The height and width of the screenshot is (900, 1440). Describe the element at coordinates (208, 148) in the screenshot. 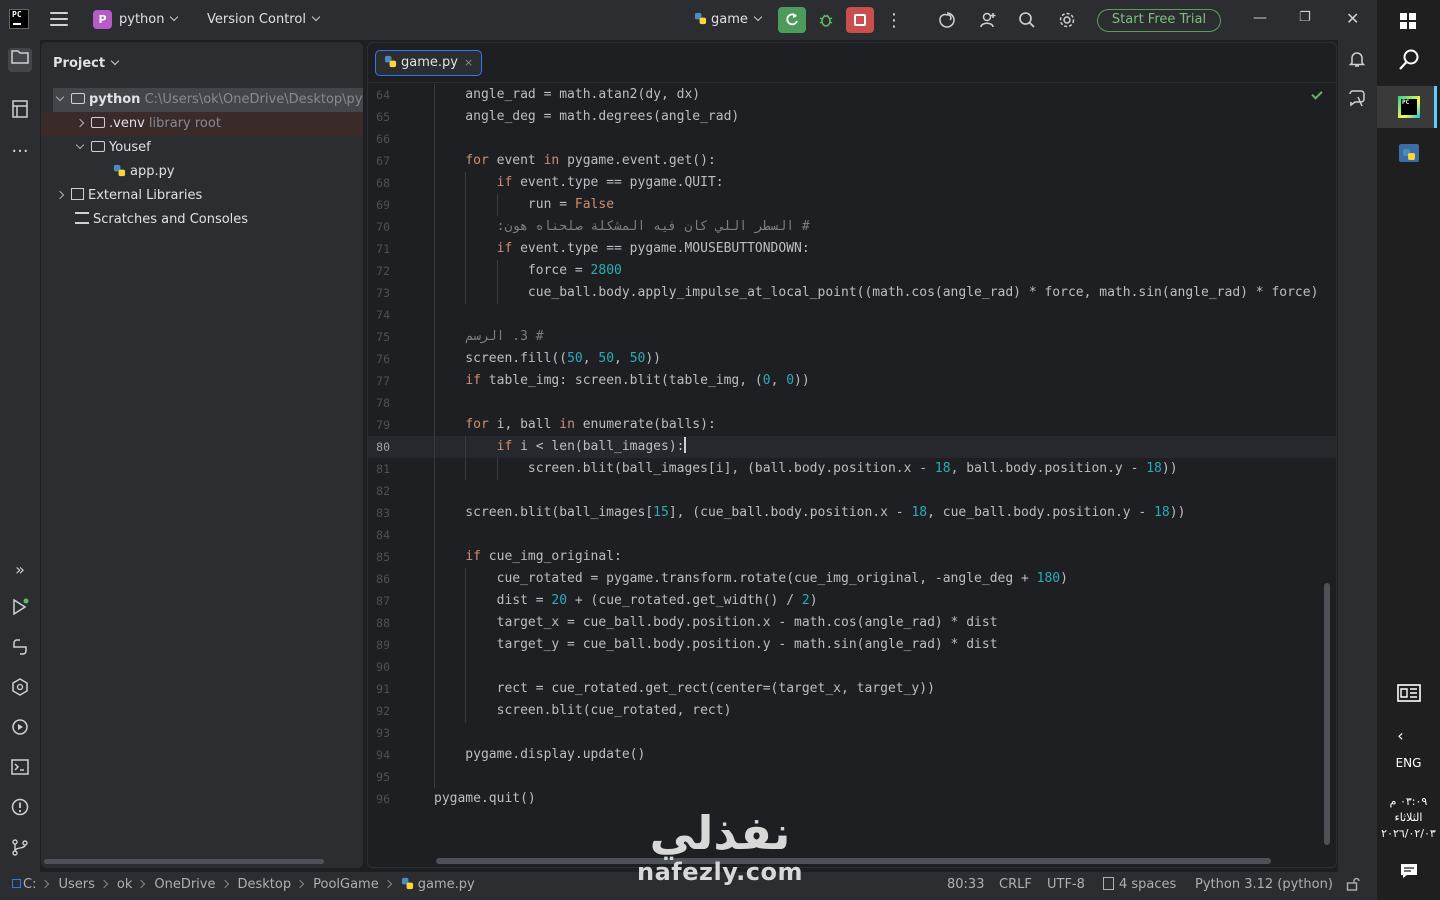

I see `tree-item-yousef: Yousef` at that location.